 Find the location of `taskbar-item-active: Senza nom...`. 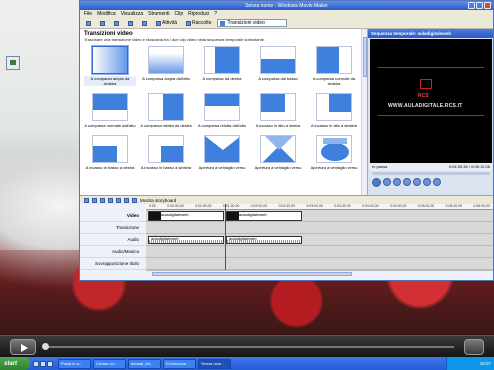

taskbar-item-active: Senza nom... is located at coordinates (214, 363).